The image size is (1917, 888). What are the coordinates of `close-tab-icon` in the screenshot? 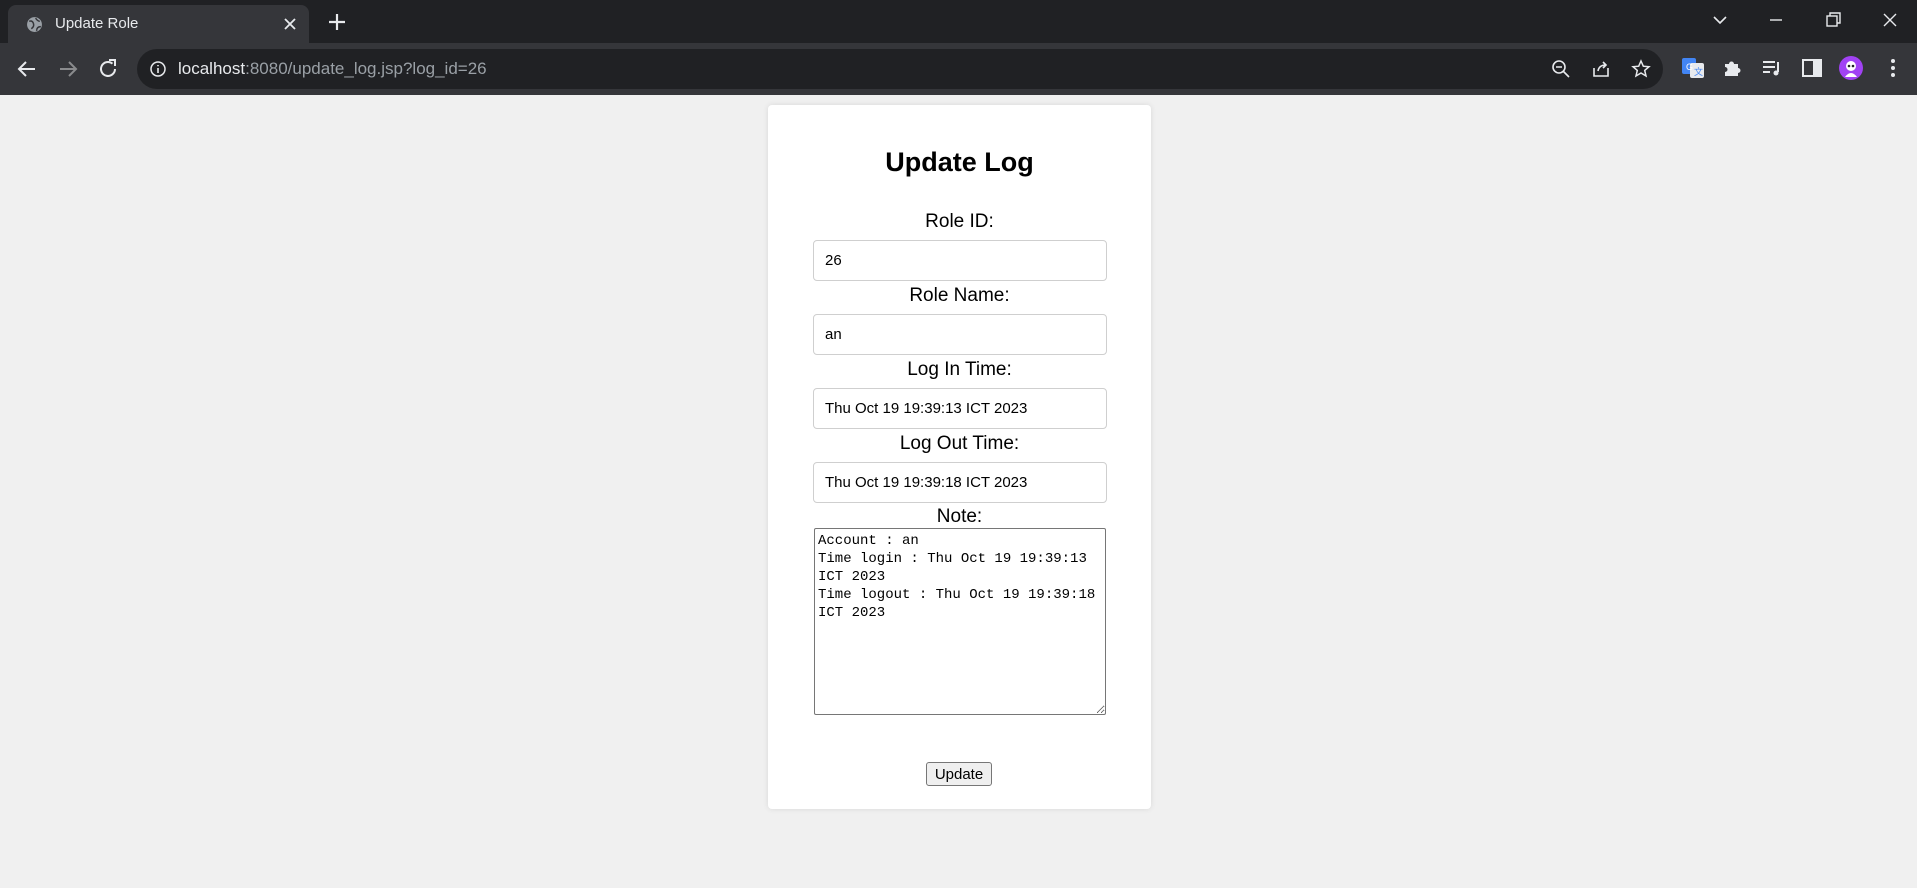 It's located at (290, 24).